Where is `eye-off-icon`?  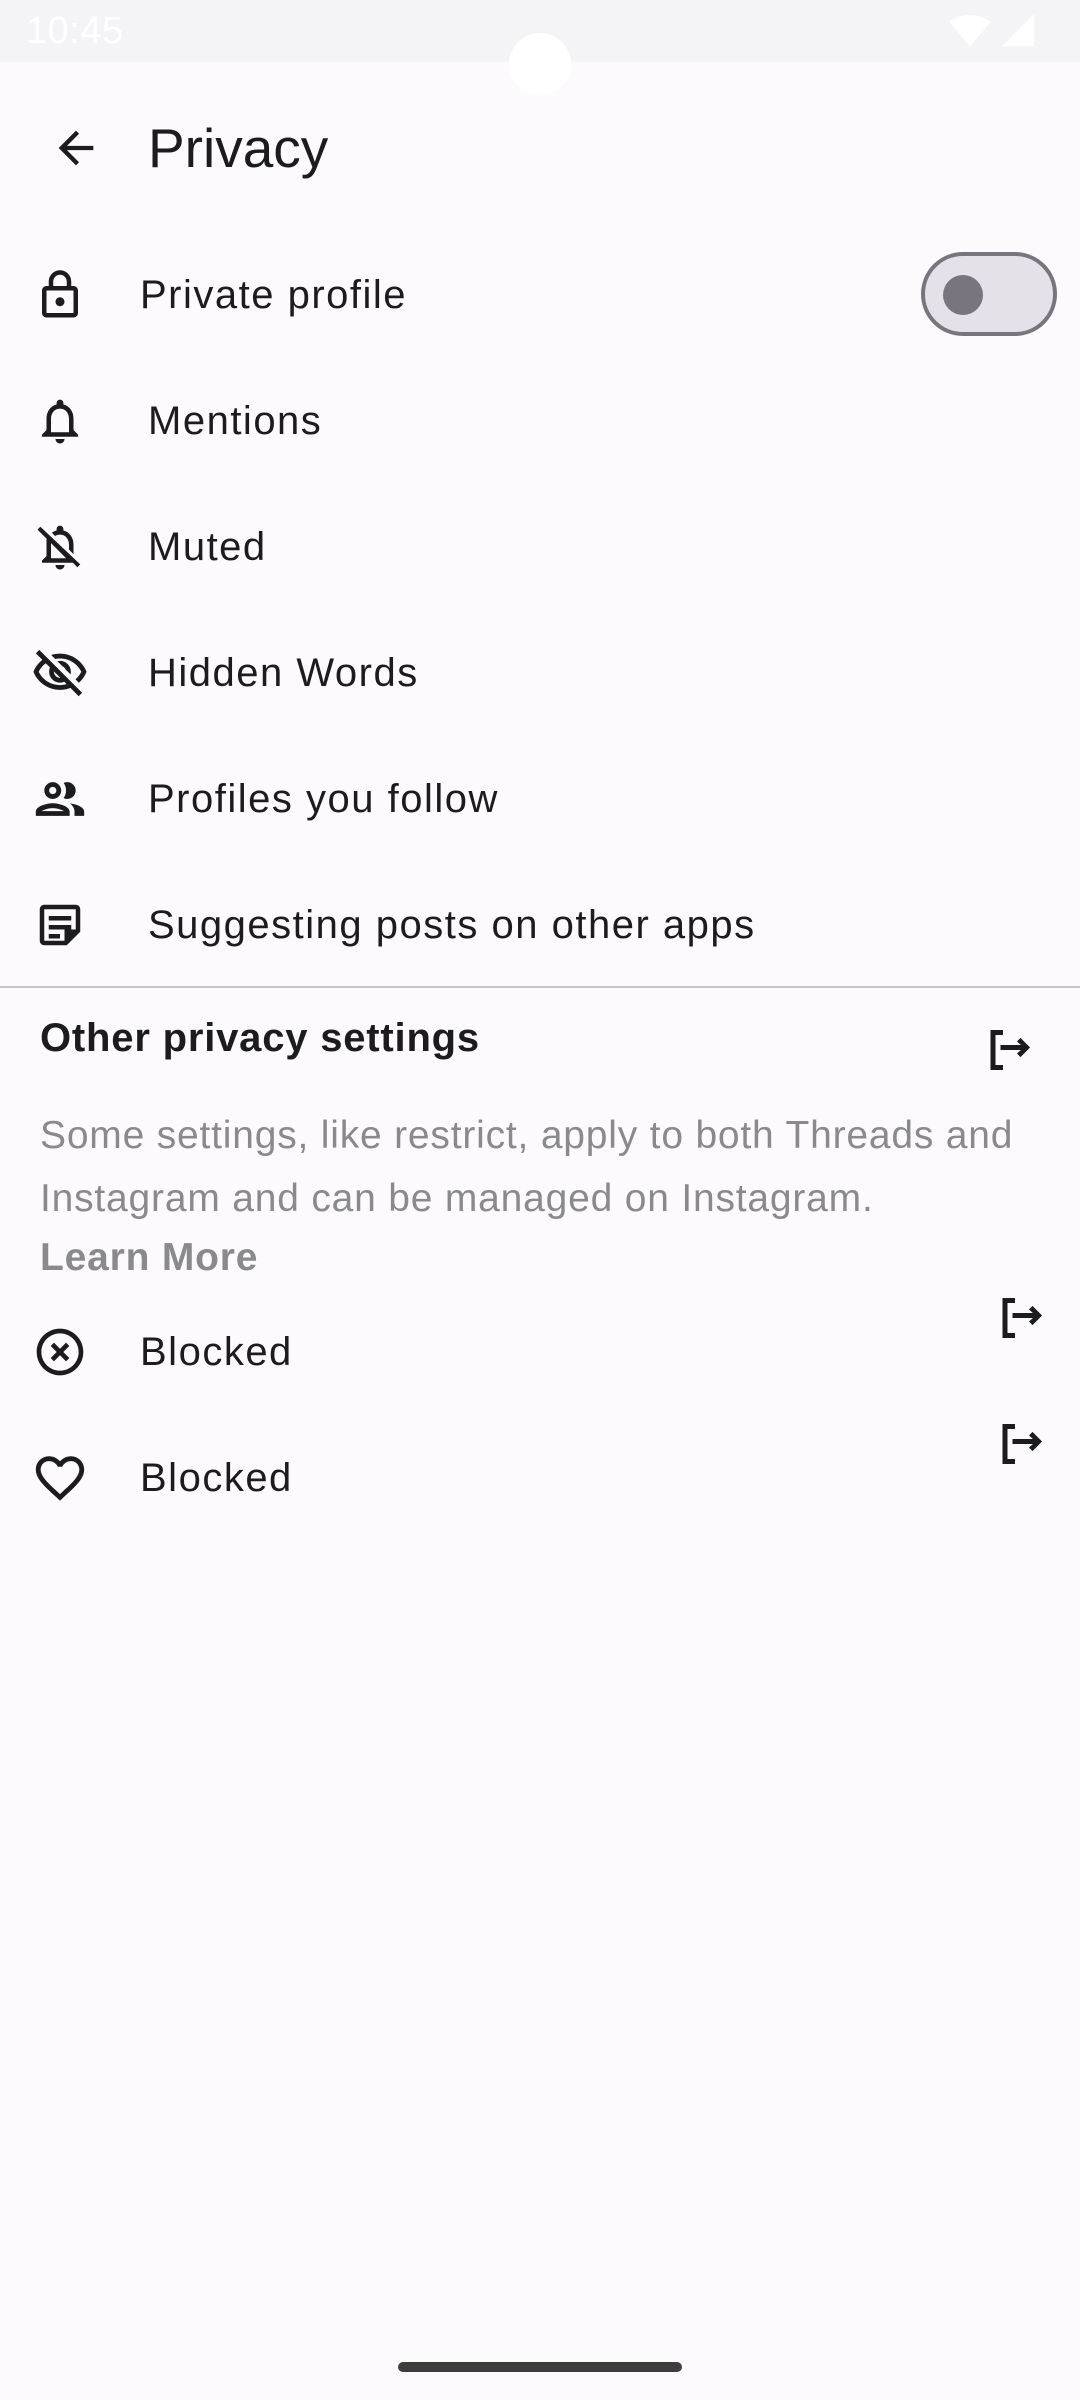
eye-off-icon is located at coordinates (60, 673).